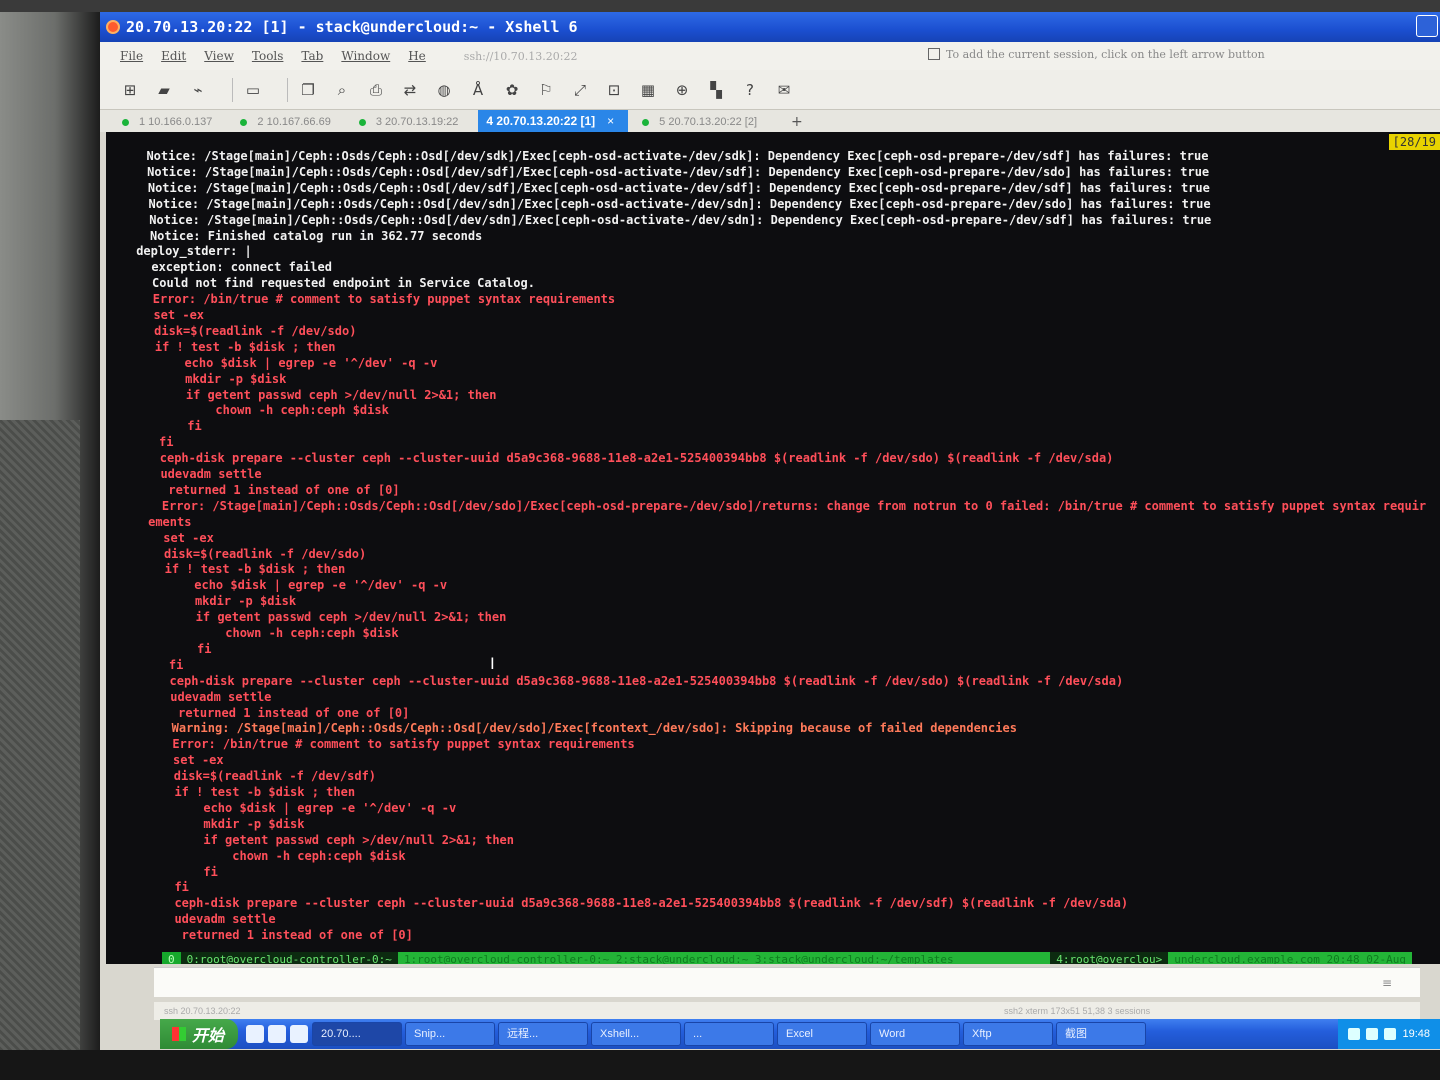  Describe the element at coordinates (1101, 1034) in the screenshot. I see `taskbar-item: 截图` at that location.